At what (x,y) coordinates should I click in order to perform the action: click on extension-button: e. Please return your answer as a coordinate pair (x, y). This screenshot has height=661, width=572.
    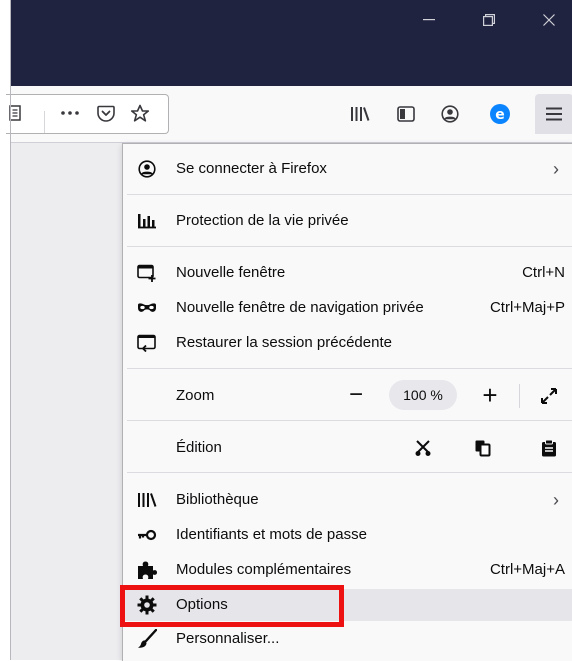
    Looking at the image, I should click on (500, 114).